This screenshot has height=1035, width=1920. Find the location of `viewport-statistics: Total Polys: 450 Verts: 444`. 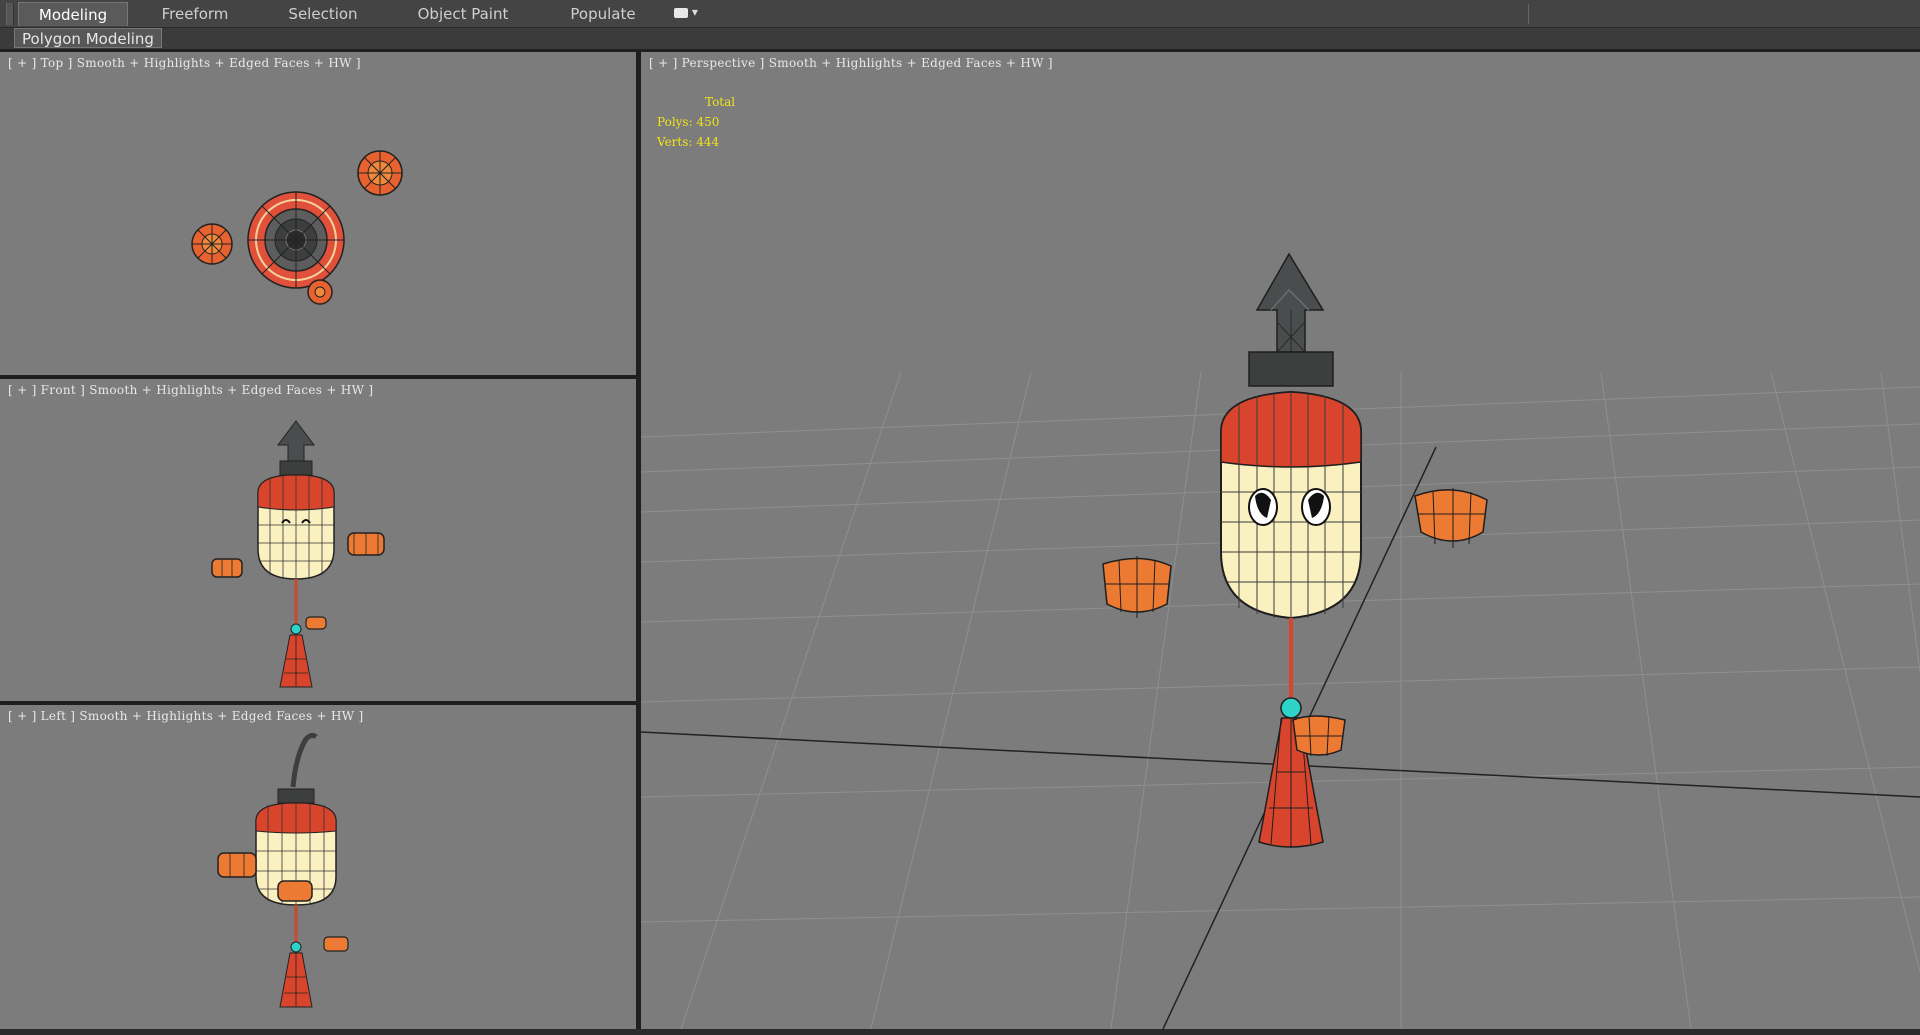

viewport-statistics: Total Polys: 450 Verts: 444 is located at coordinates (696, 122).